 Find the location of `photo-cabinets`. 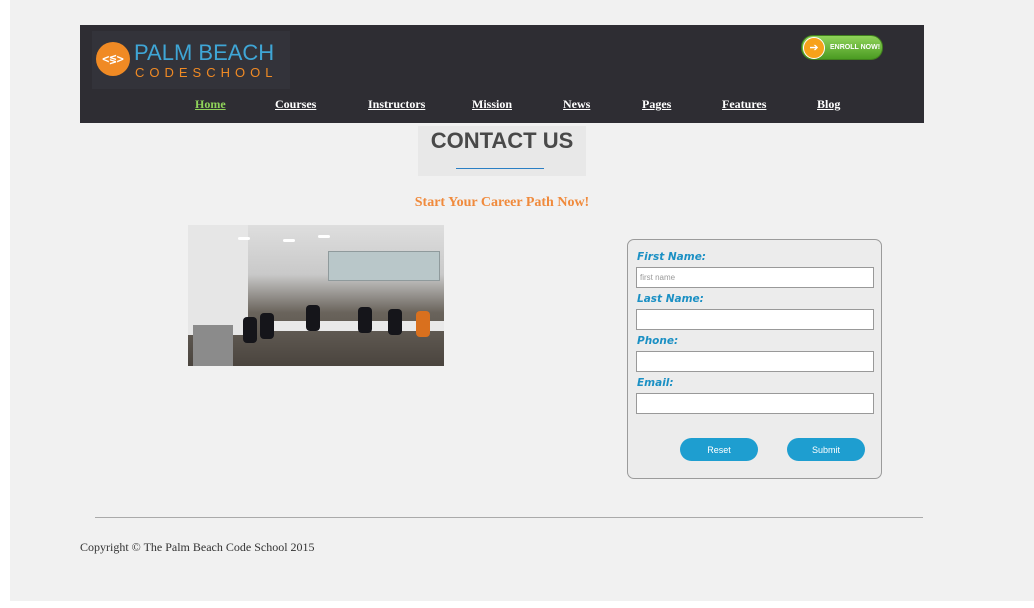

photo-cabinets is located at coordinates (384, 266).